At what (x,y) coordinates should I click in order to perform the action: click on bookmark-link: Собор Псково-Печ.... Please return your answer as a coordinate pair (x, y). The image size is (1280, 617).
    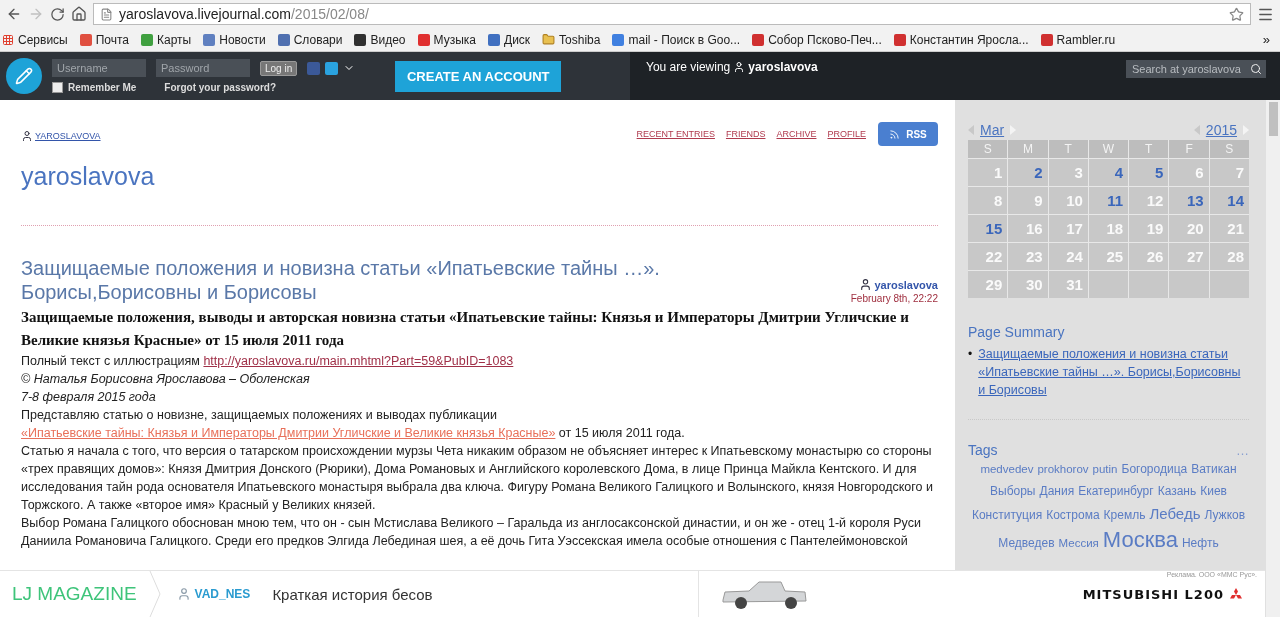
    Looking at the image, I should click on (817, 39).